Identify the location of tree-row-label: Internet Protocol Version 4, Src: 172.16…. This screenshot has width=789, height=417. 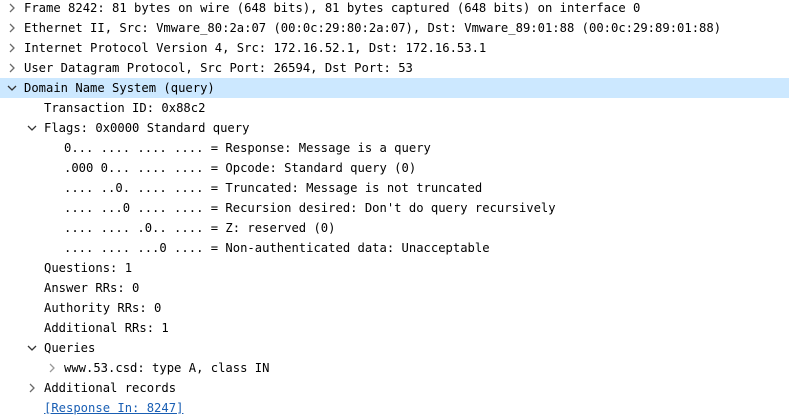
(255, 48).